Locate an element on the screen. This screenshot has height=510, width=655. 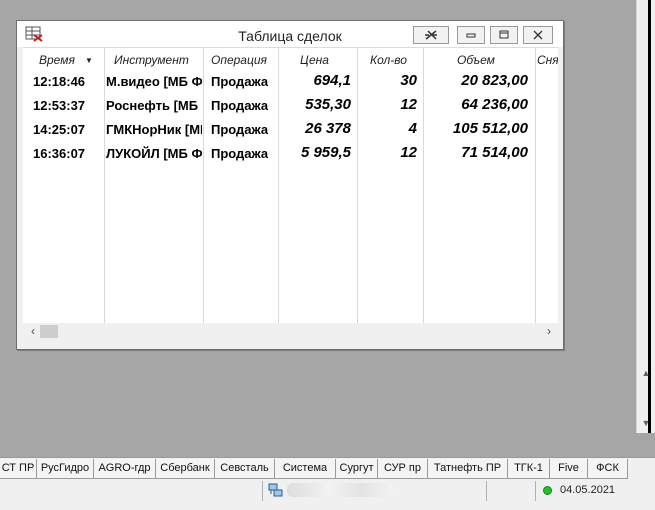
minimize-icon is located at coordinates (471, 35).